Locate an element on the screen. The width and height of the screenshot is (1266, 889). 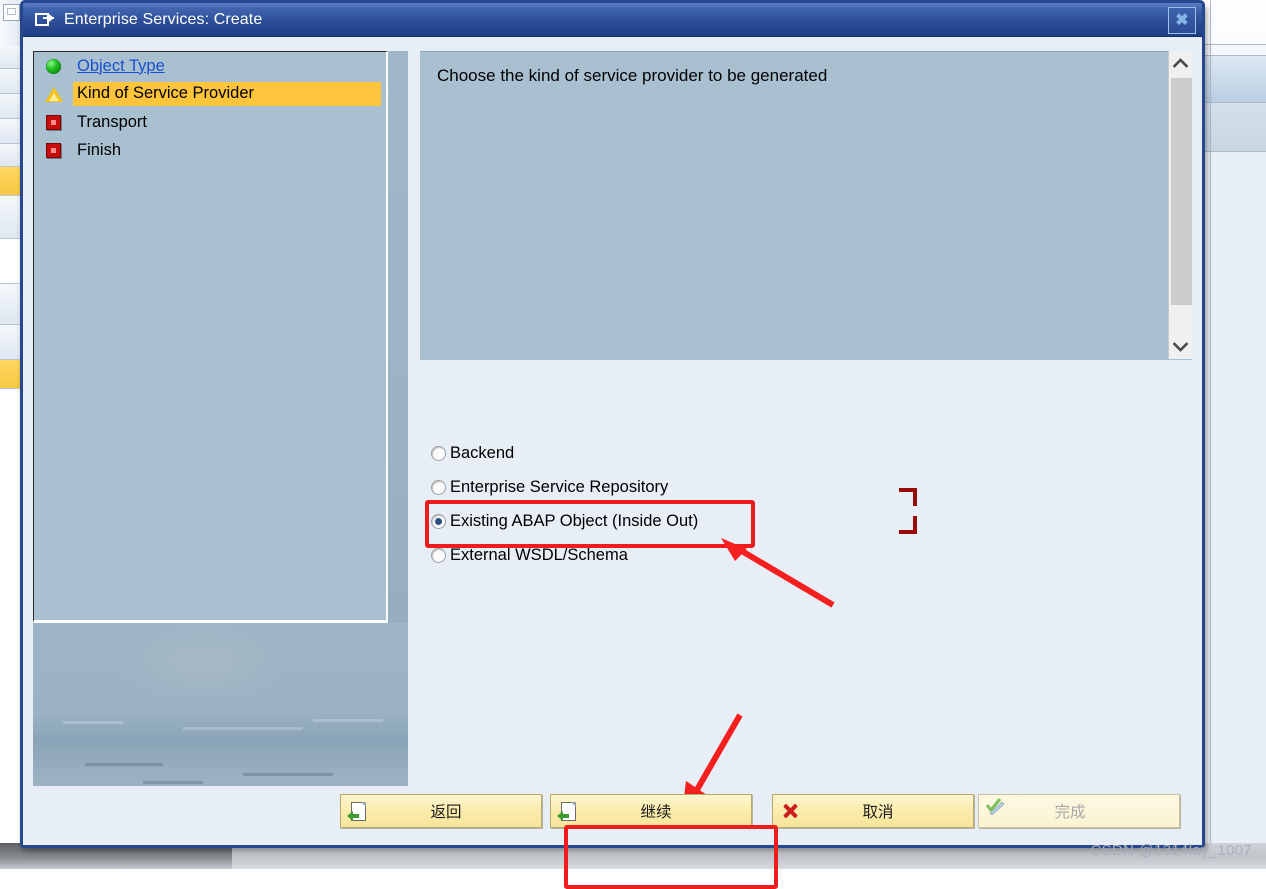
radio-label: Existing ABAP Object (Inside Out) is located at coordinates (574, 520).